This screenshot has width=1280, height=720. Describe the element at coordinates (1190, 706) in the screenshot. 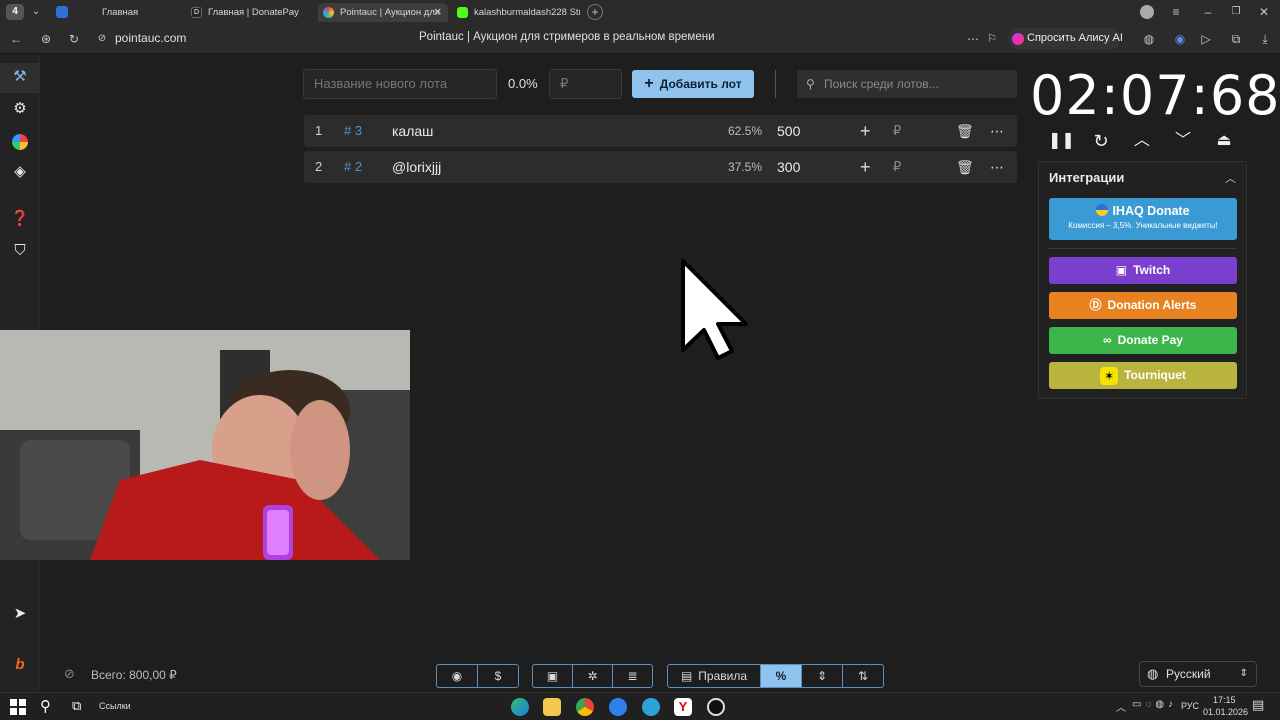

I see `input-language: РУС` at that location.